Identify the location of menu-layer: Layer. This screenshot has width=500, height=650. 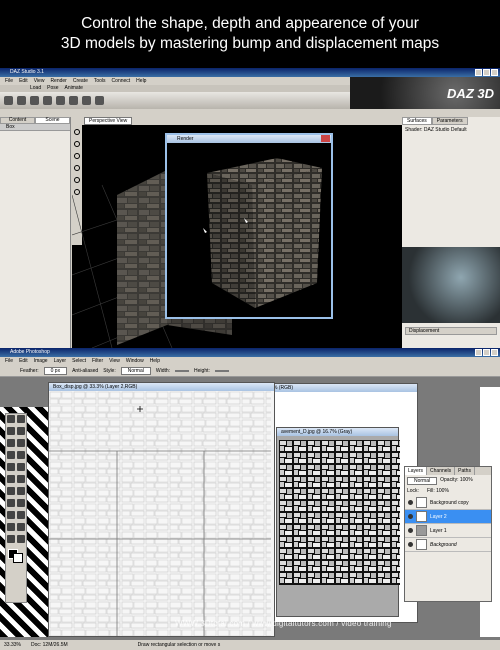
(60, 361).